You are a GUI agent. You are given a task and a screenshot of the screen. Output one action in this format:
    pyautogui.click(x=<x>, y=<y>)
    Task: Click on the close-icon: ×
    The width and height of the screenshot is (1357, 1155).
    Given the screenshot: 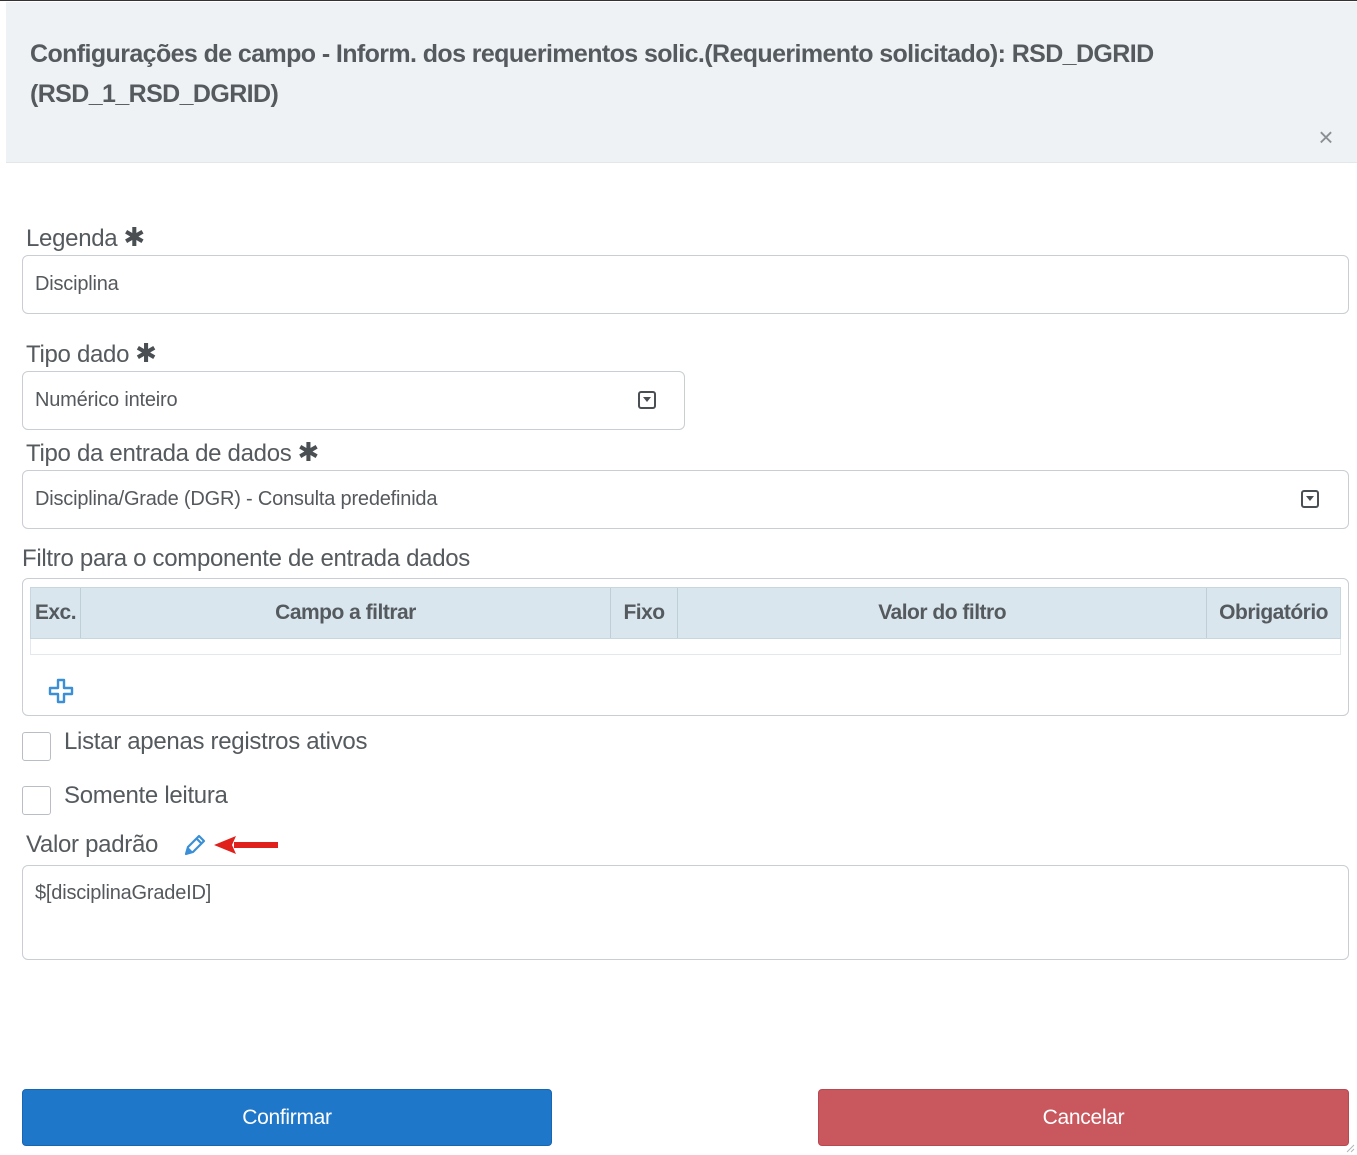 What is the action you would take?
    pyautogui.click(x=1326, y=137)
    